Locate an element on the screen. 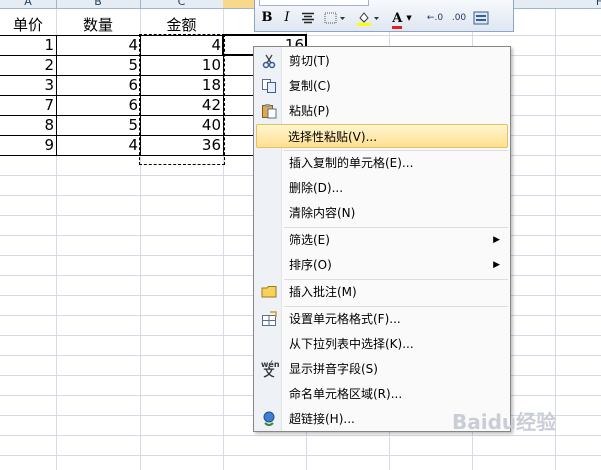  align-center-button is located at coordinates (308, 18).